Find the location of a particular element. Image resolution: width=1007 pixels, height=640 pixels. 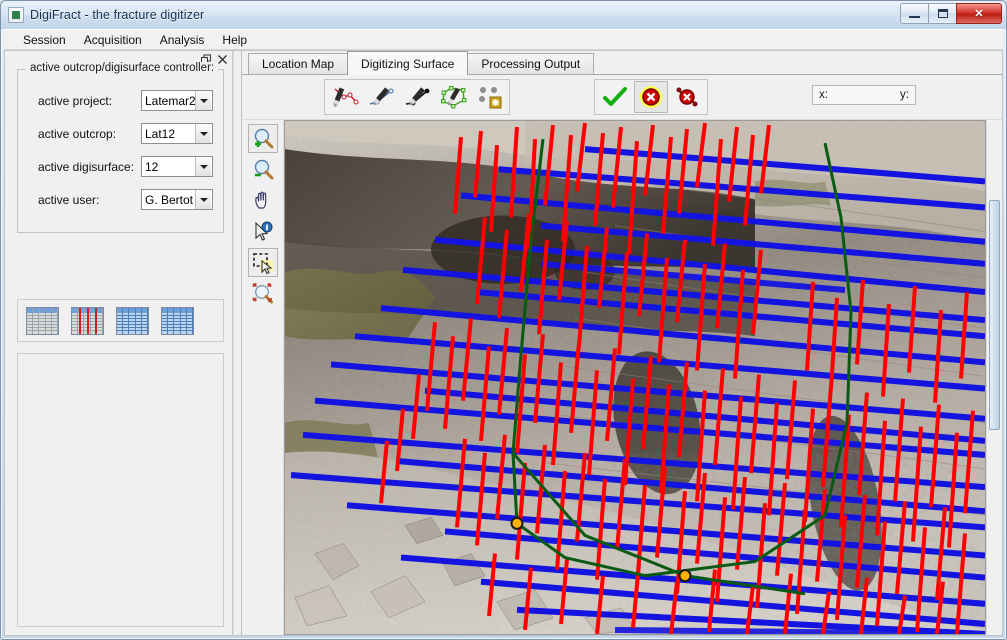

row-active-outcrop: active outcrop: Lat12 is located at coordinates (120, 133).